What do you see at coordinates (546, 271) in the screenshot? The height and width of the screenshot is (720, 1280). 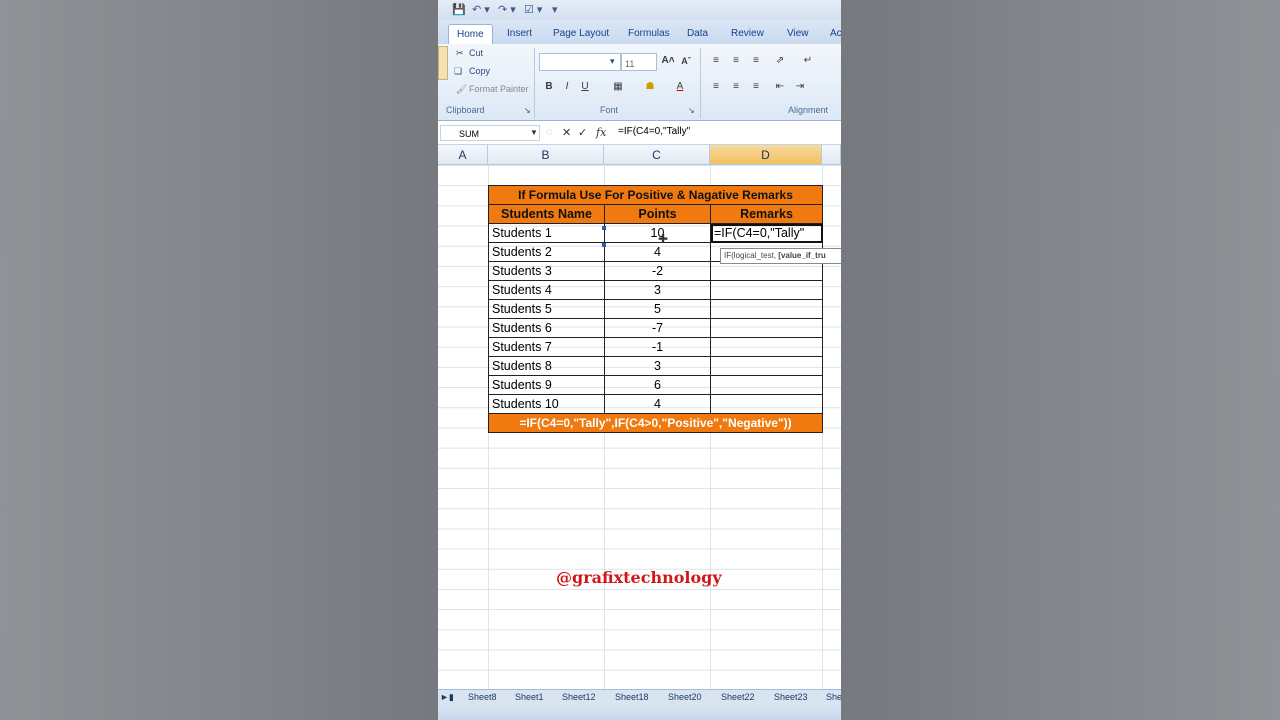 I see `student-name-cell: Students 3` at bounding box center [546, 271].